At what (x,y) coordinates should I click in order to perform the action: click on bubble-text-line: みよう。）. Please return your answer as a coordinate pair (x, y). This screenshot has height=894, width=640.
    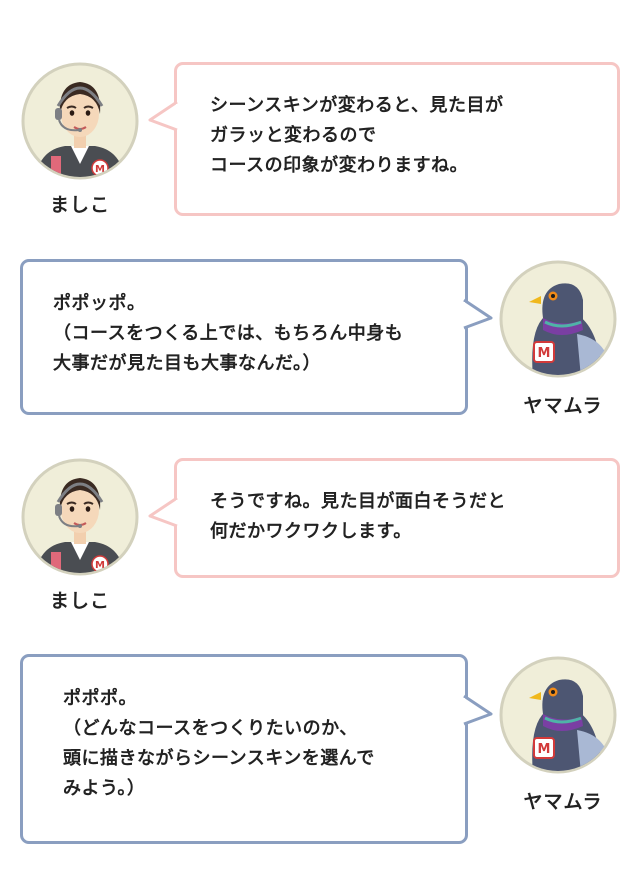
    Looking at the image, I should click on (104, 788).